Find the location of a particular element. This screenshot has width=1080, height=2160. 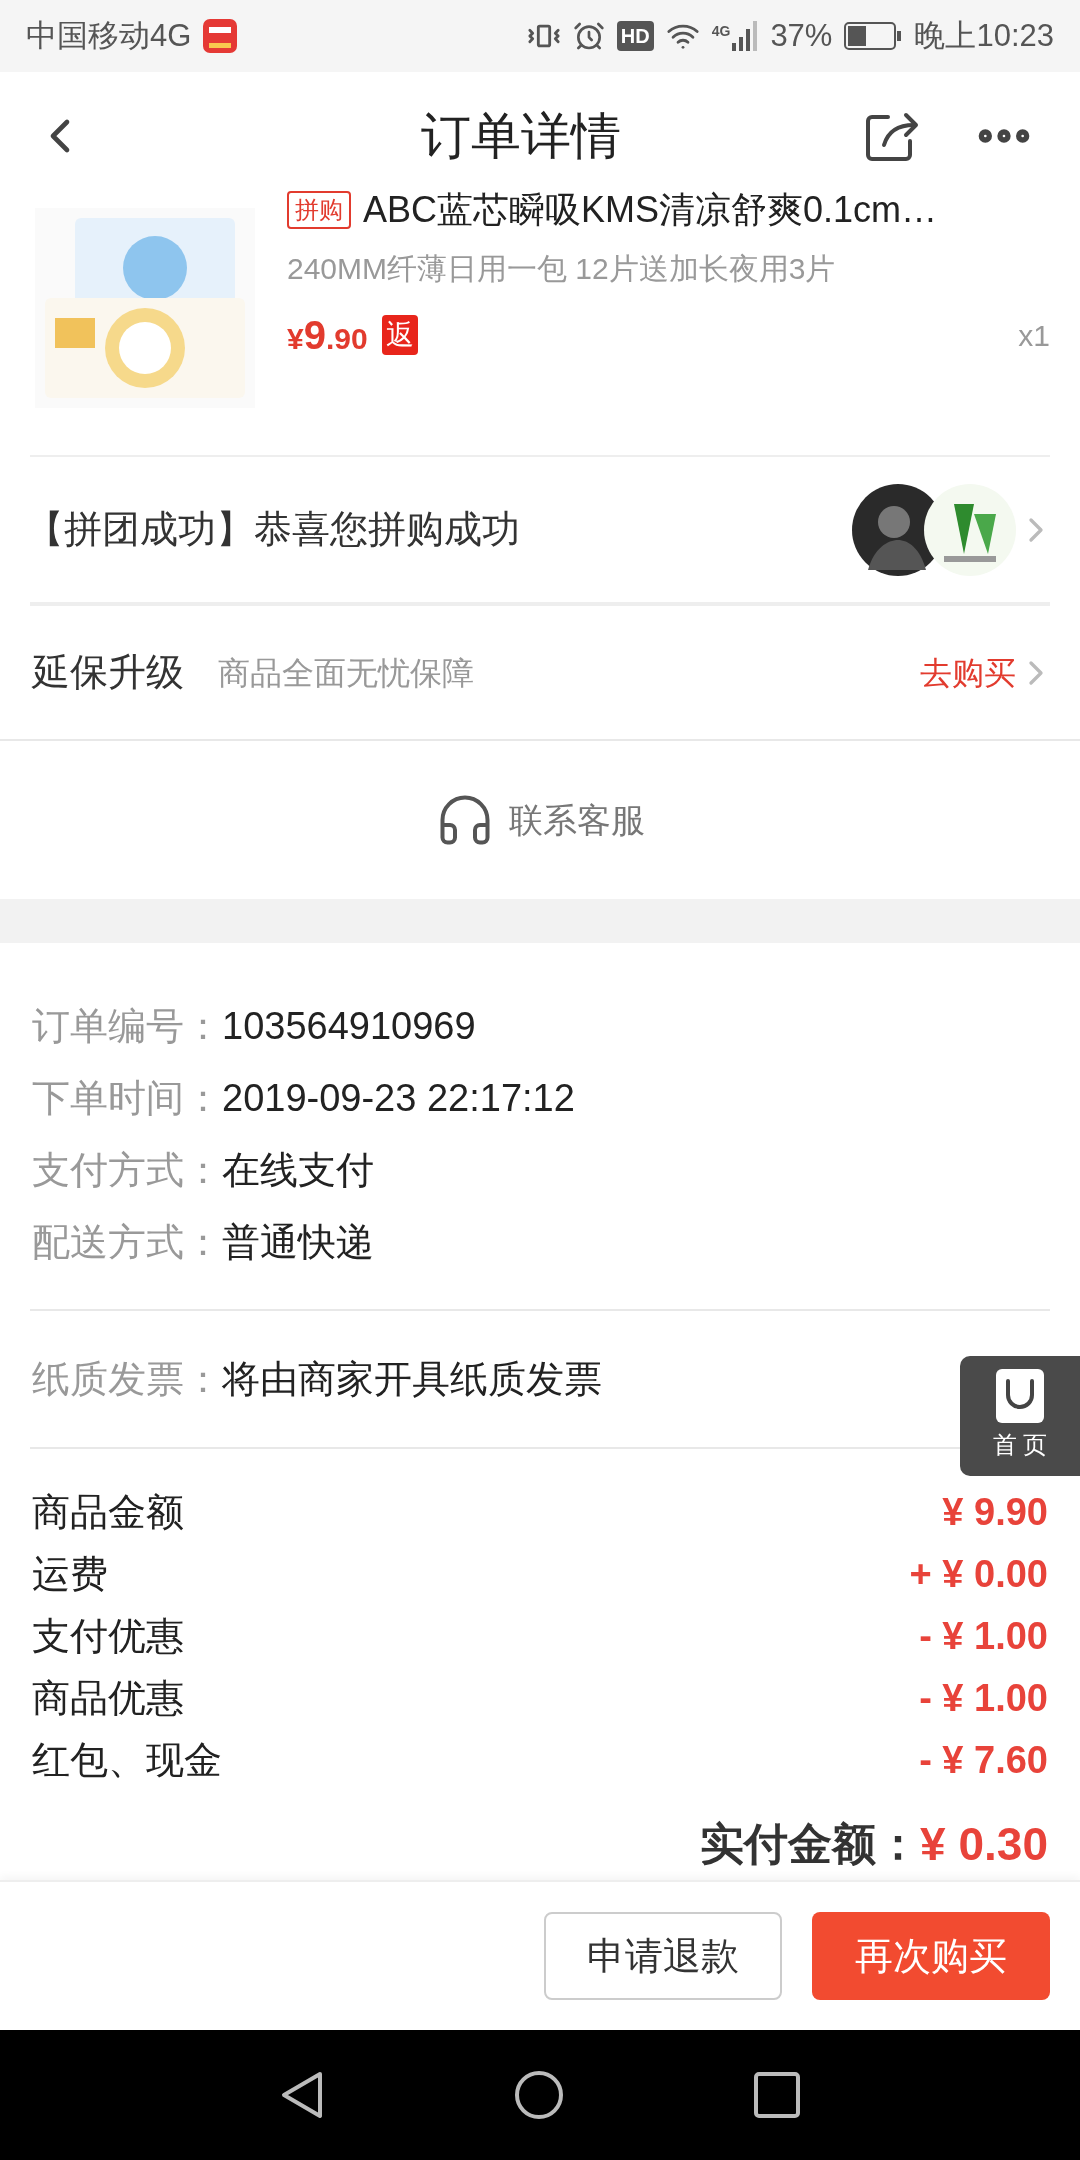

back-nav-icon is located at coordinates (302, 2095).